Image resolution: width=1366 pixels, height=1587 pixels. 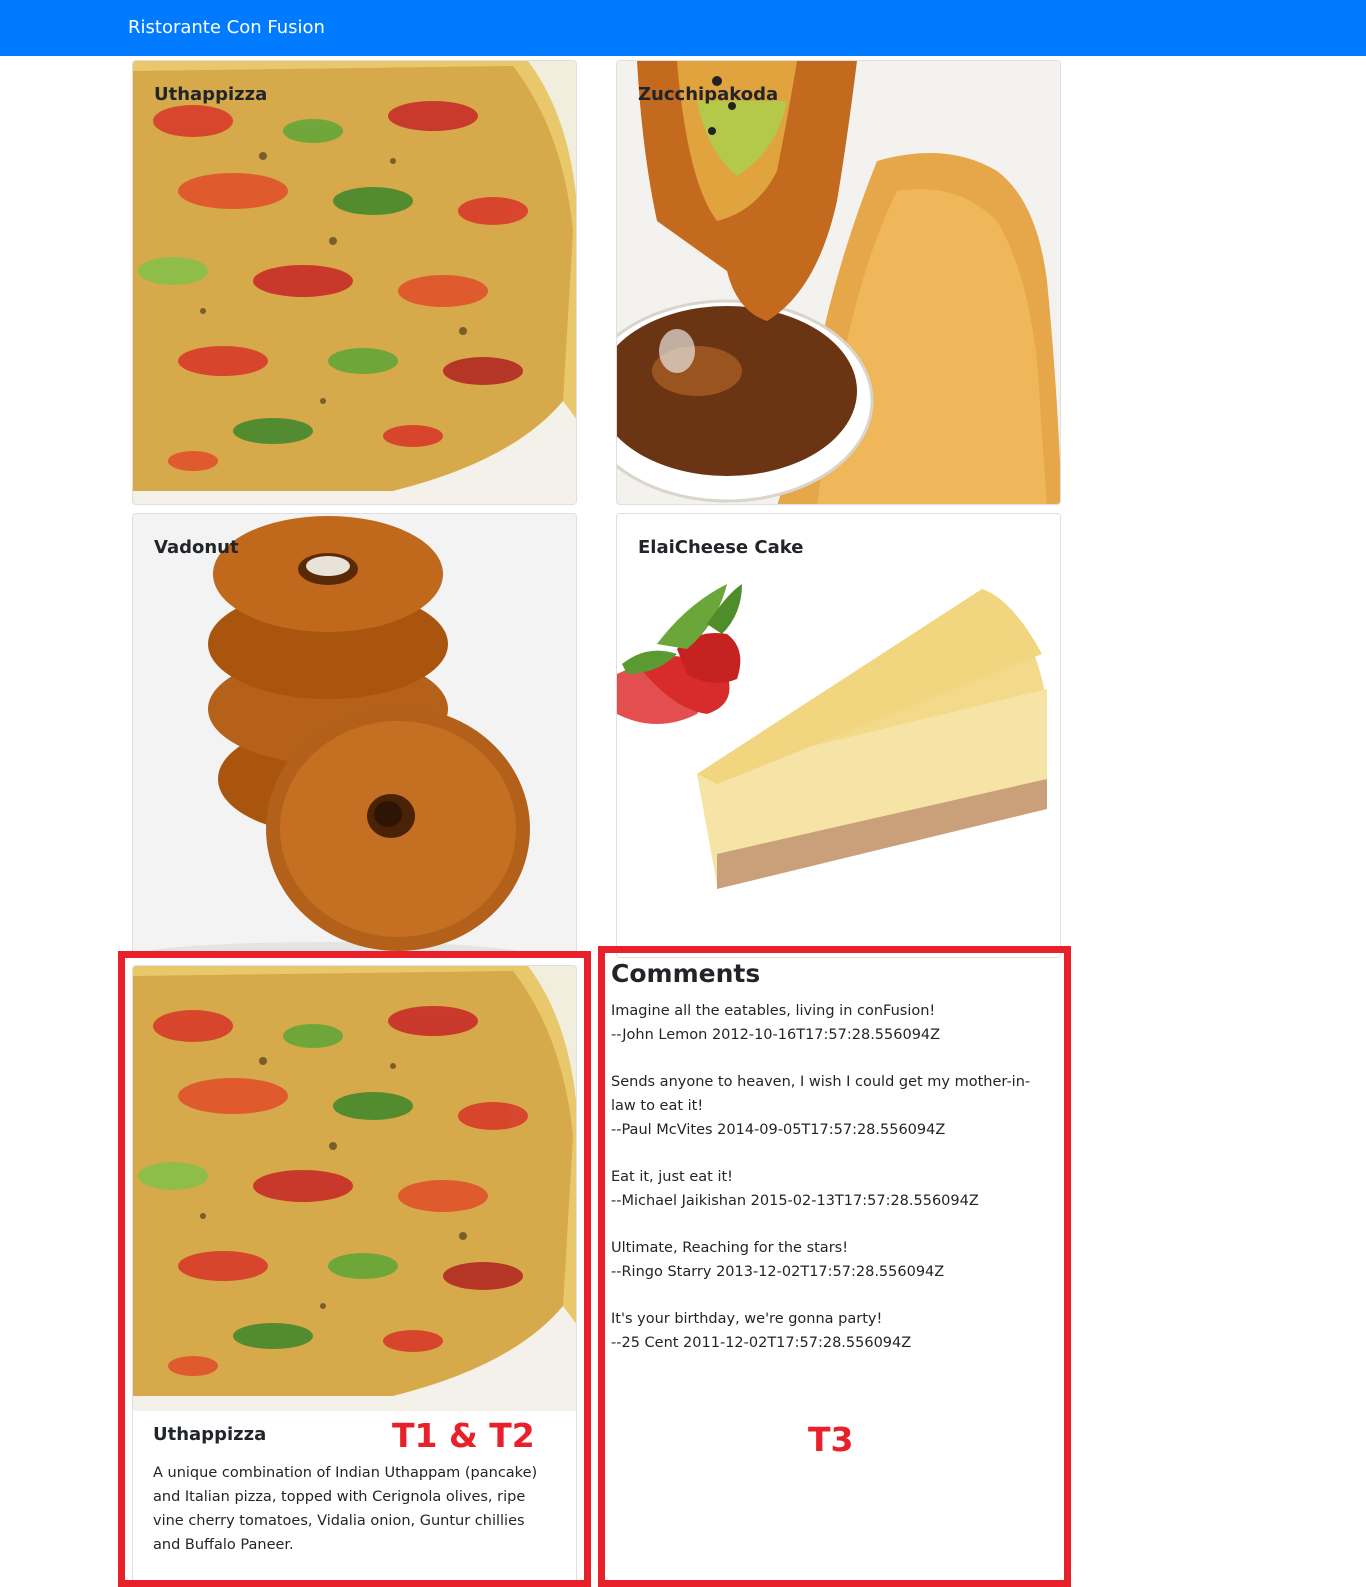 I want to click on annotation-label-right: T3, so click(x=831, y=1439).